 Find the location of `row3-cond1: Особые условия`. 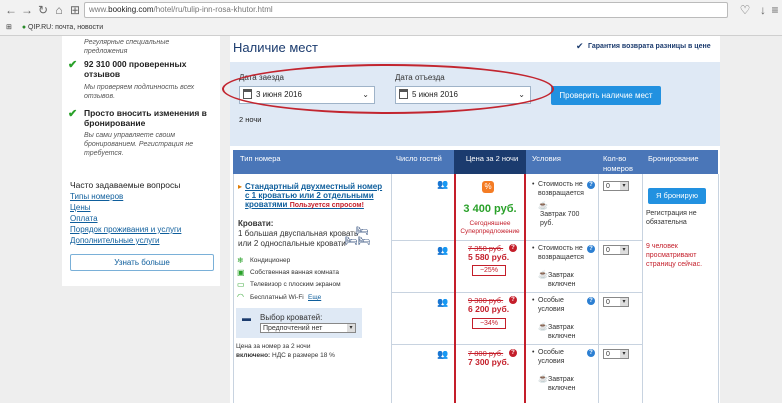

row3-cond1: Особые условия is located at coordinates (551, 305).